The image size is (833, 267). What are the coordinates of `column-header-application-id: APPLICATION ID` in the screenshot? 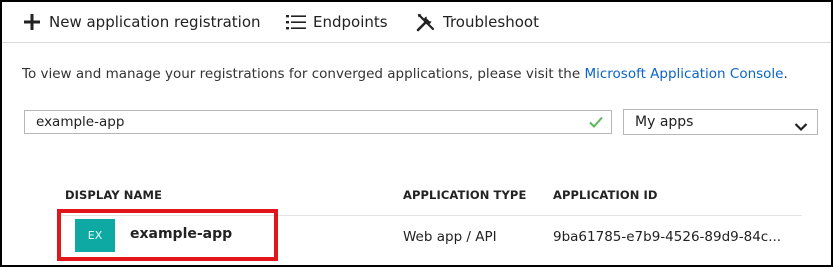 It's located at (605, 195).